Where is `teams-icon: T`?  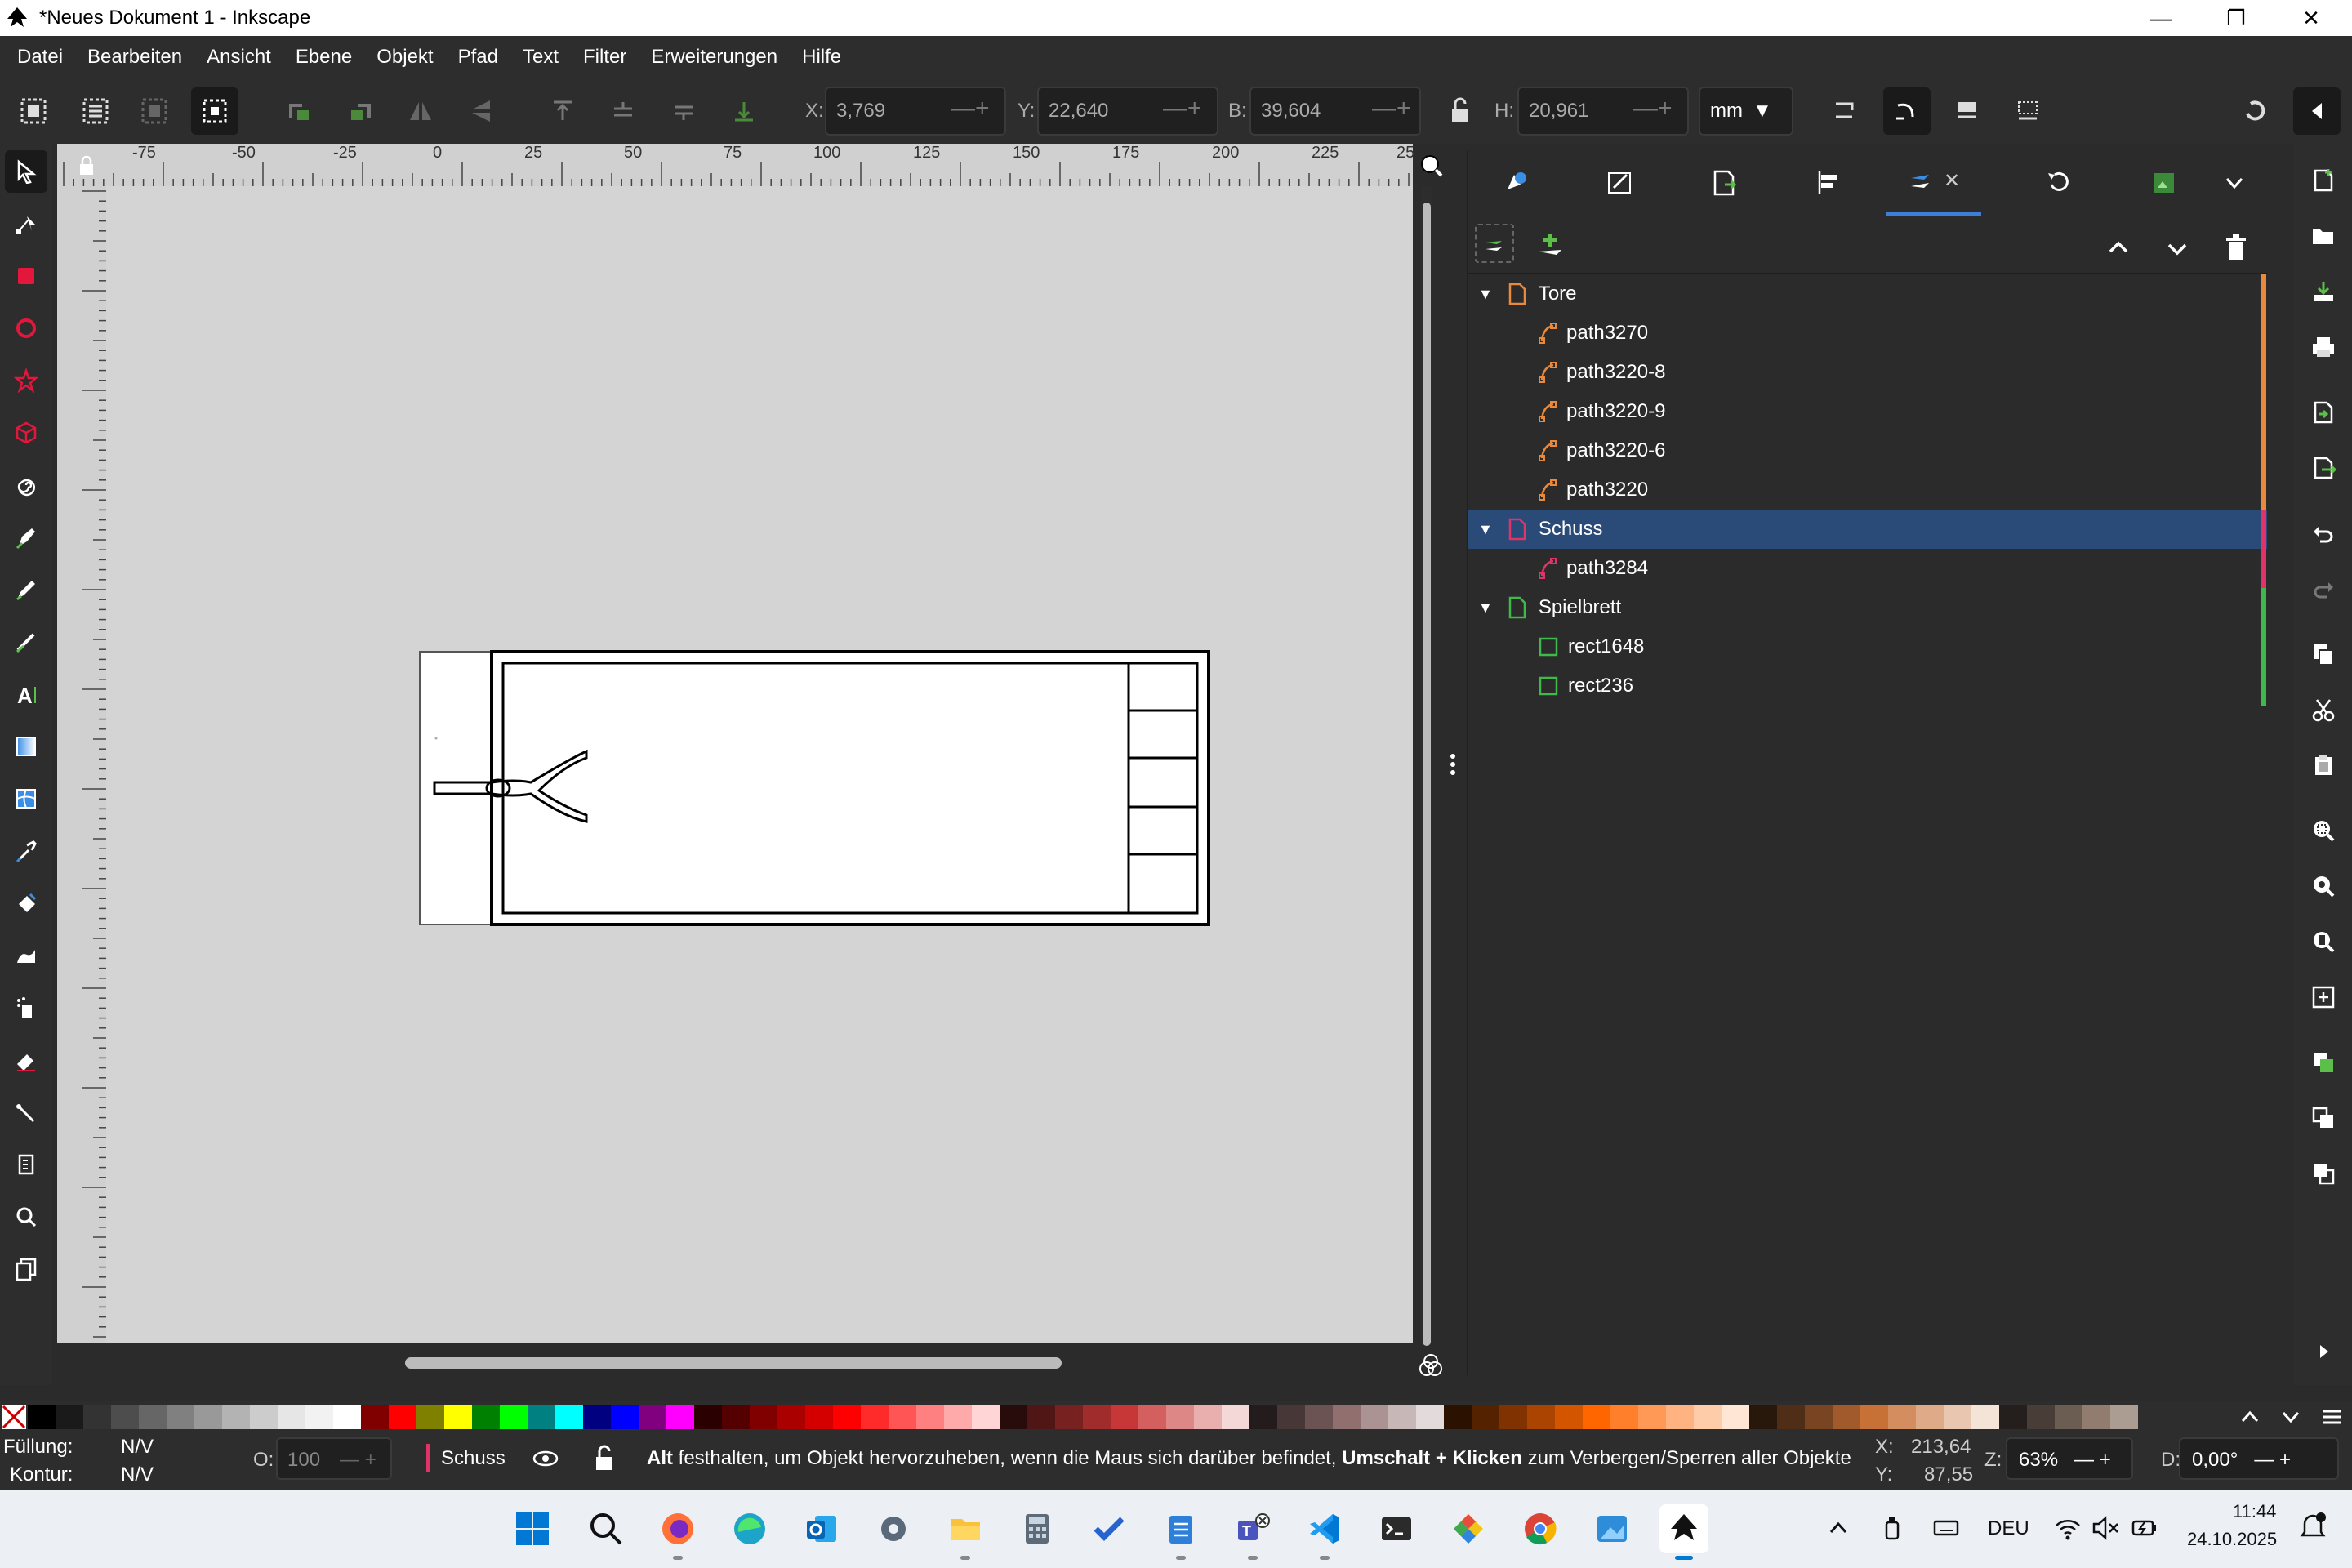
teams-icon: T is located at coordinates (1252, 1532).